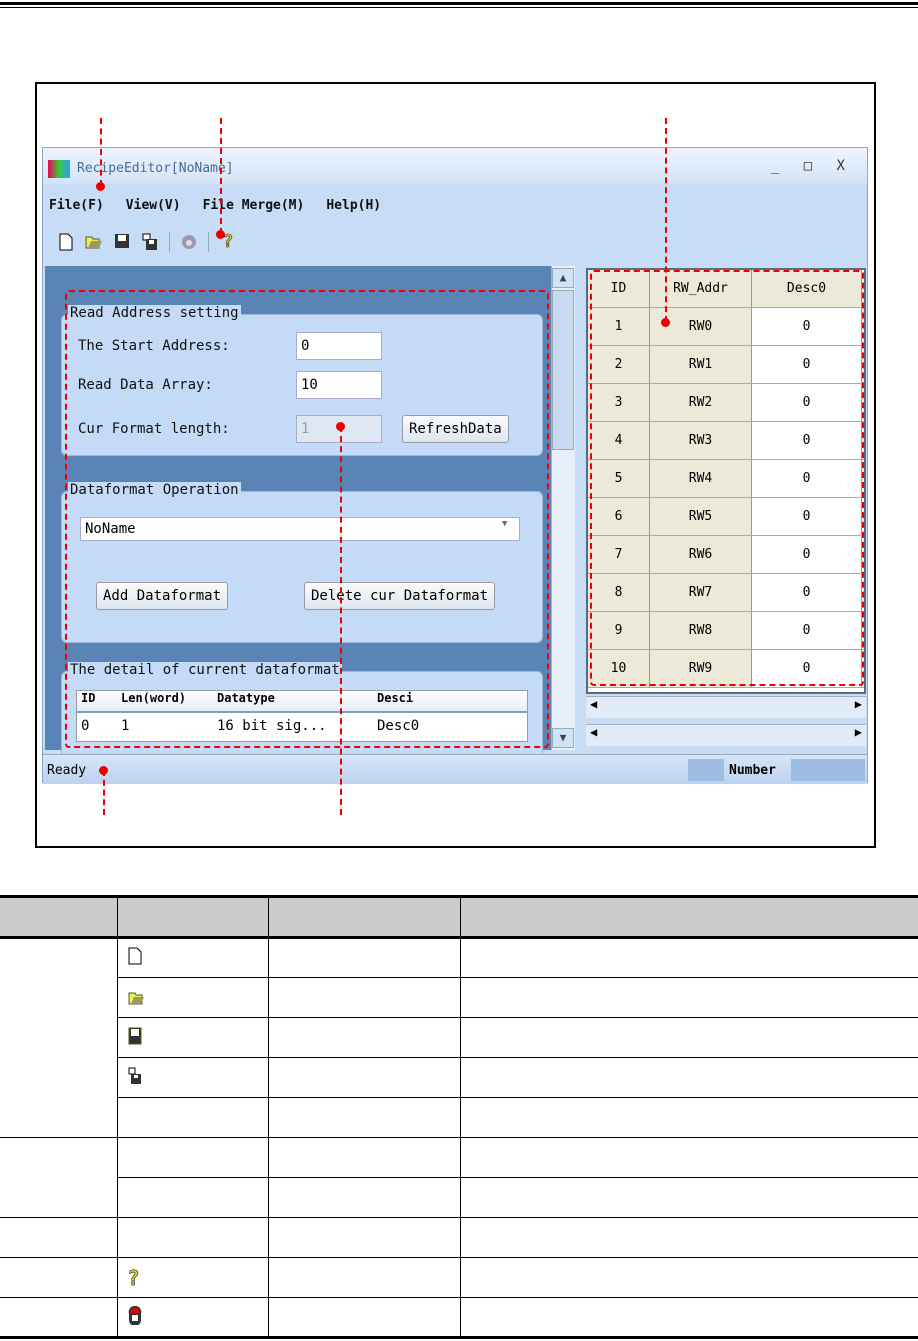  What do you see at coordinates (812, 166) in the screenshot?
I see `window-controls: _ □ X` at bounding box center [812, 166].